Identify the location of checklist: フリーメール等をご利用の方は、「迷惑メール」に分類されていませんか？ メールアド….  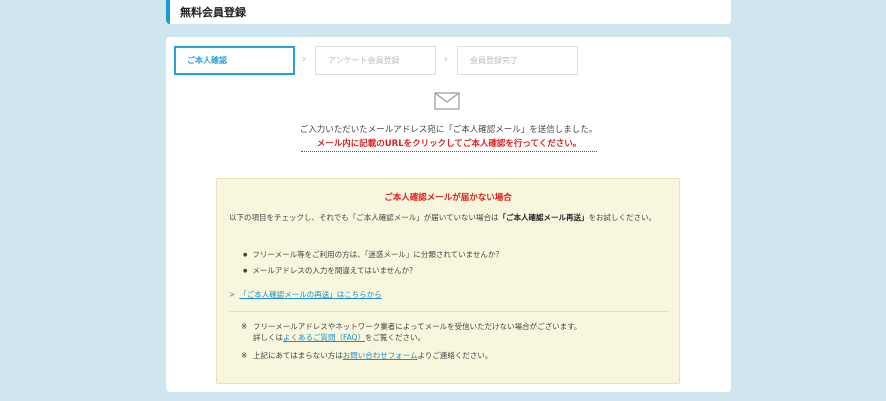
(373, 265).